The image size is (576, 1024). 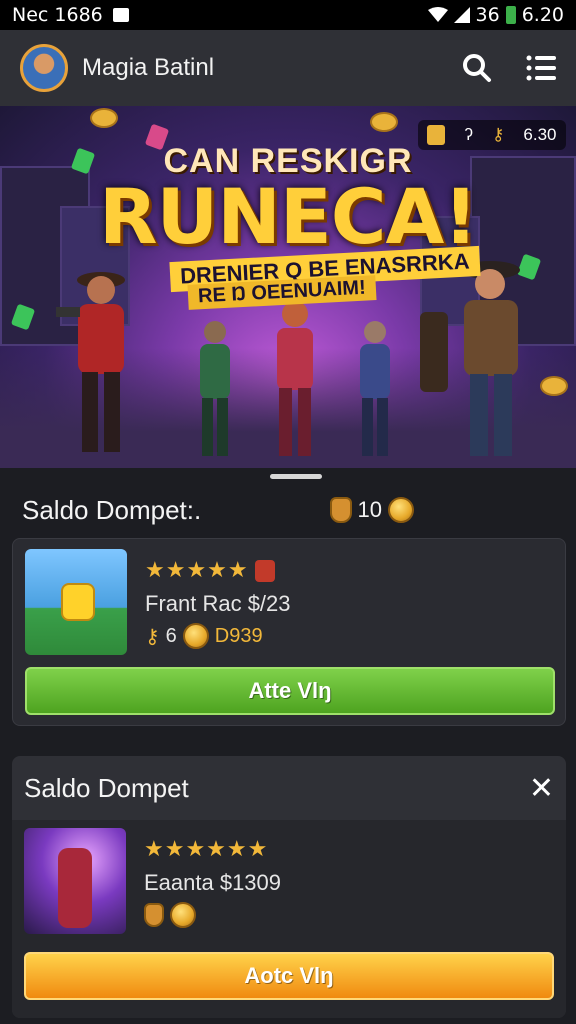 What do you see at coordinates (112, 509) in the screenshot?
I see `wallet-balance-label: Saldo Dompet:.` at bounding box center [112, 509].